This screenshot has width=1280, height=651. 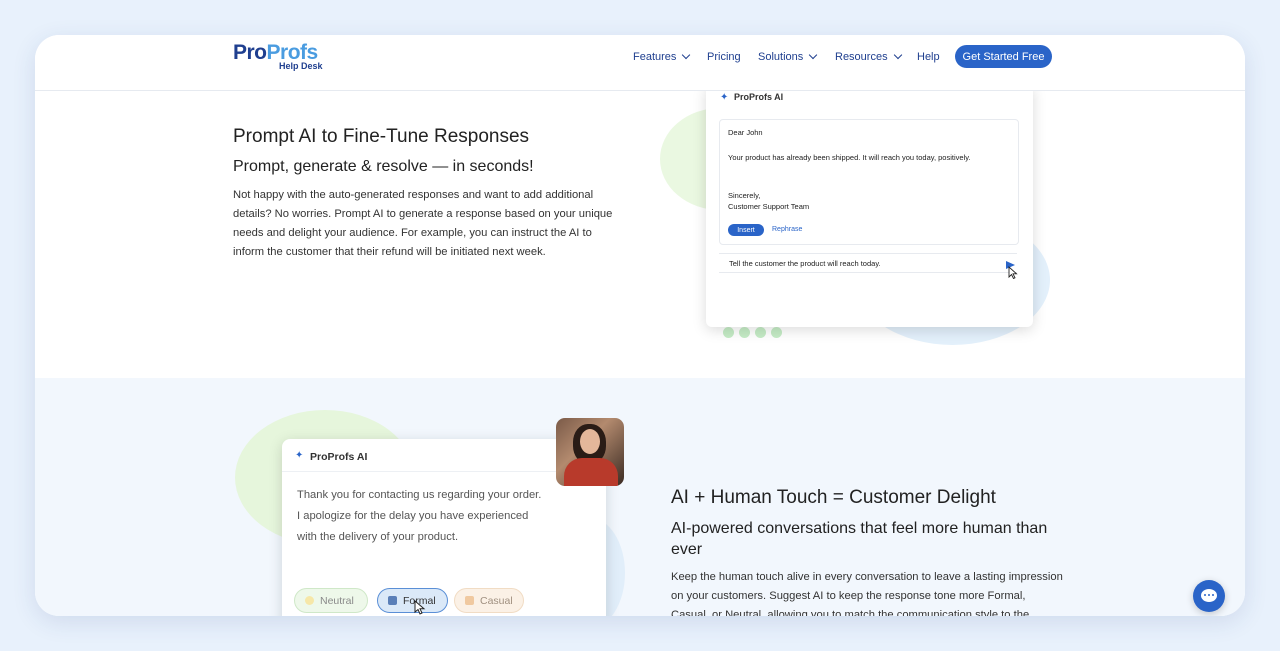 I want to click on response-signoff: Sincerely,, so click(x=744, y=195).